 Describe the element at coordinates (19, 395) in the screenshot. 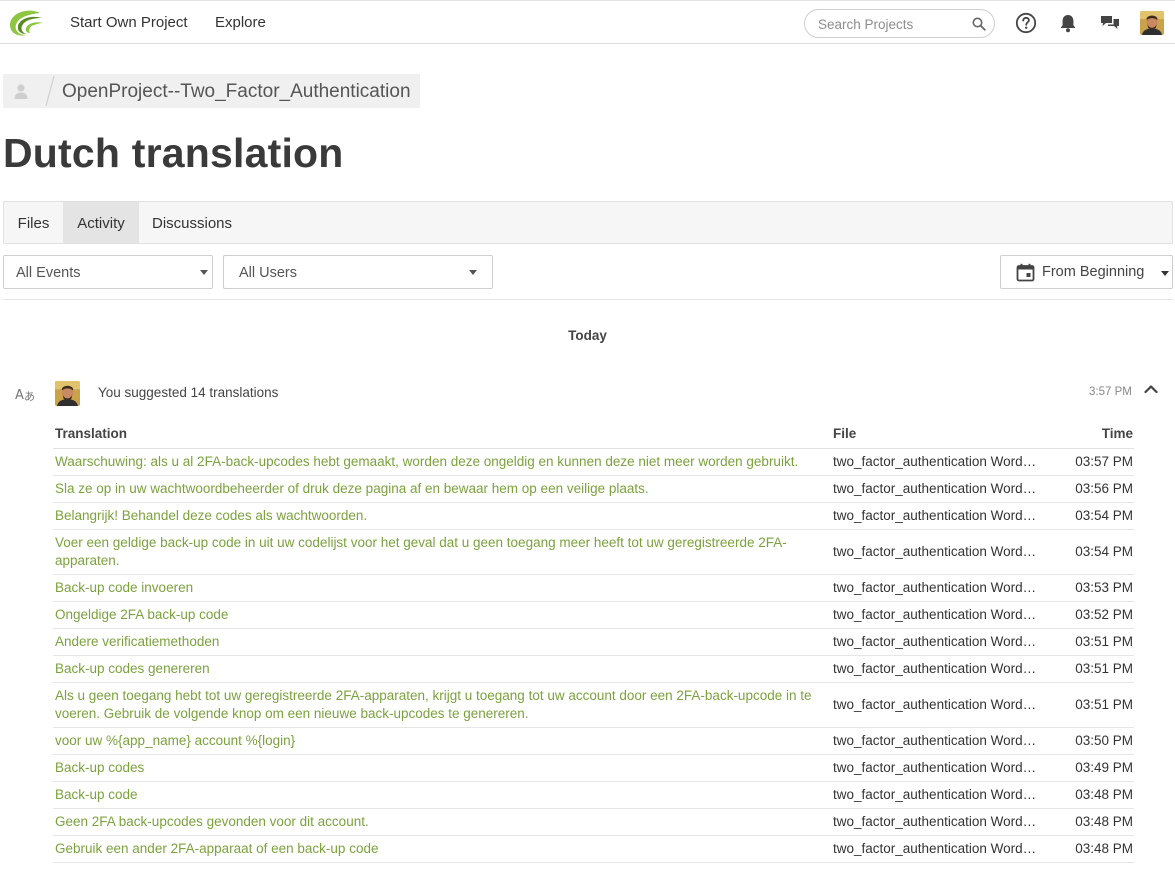

I see `svg-text: A` at that location.